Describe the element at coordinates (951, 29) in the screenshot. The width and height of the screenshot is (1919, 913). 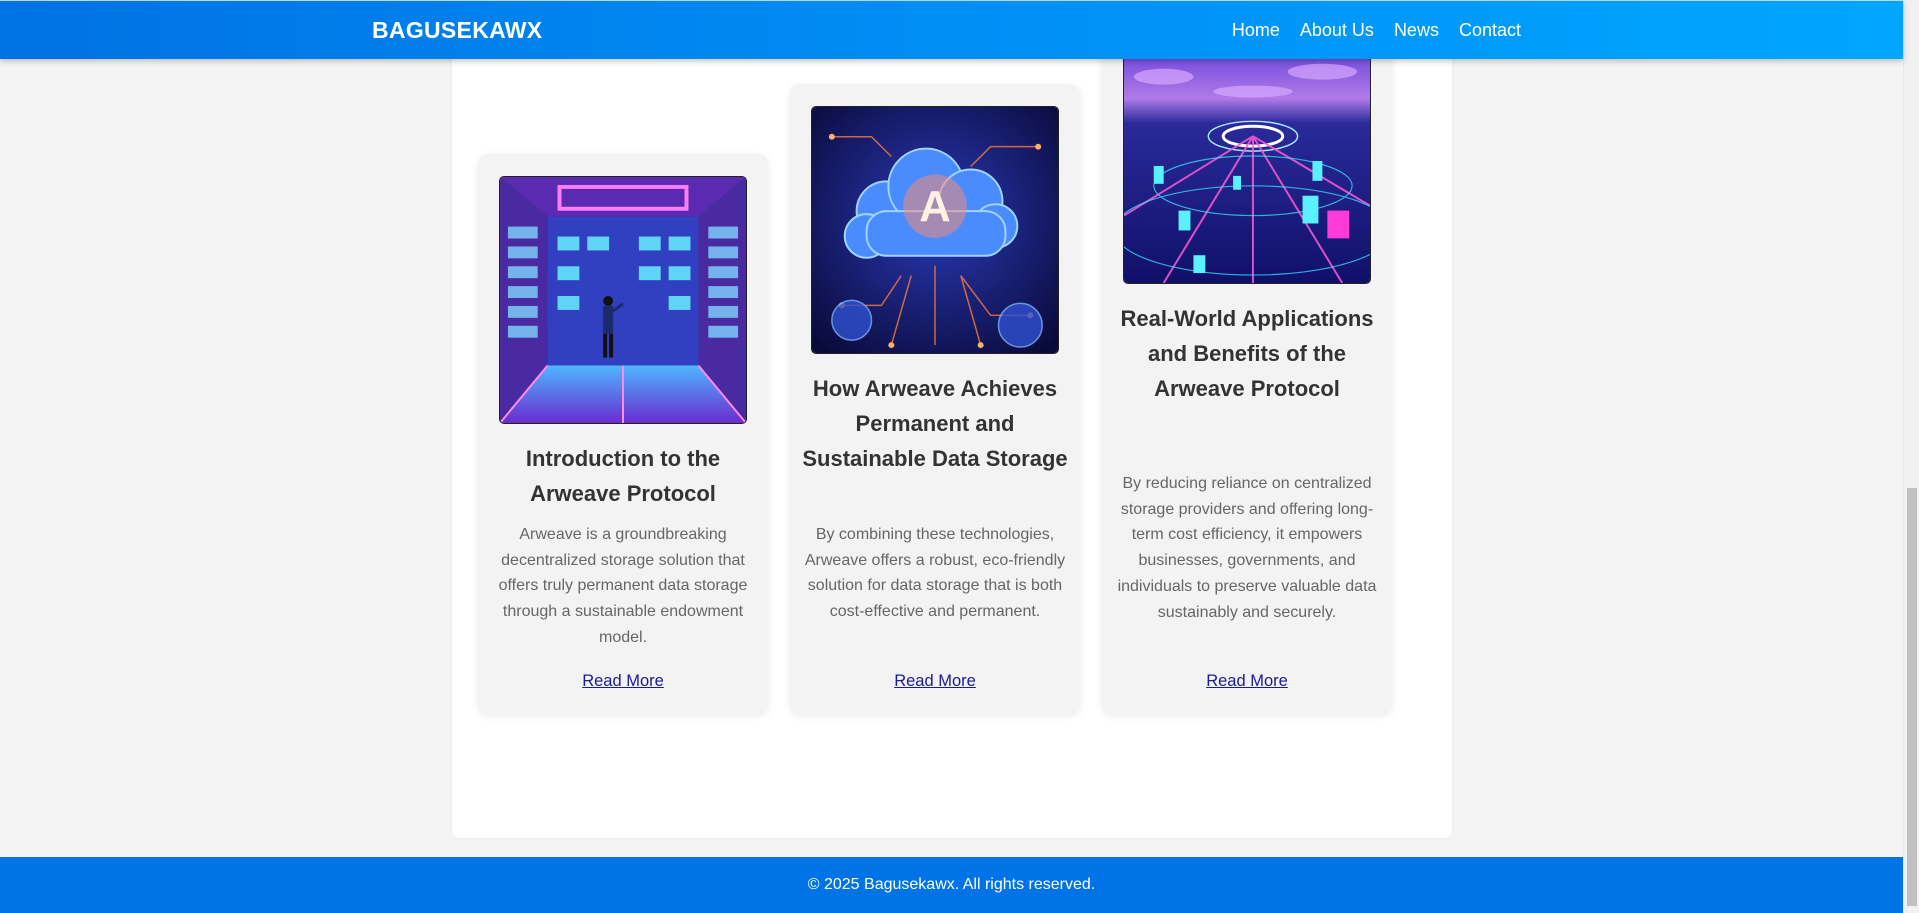
I see `top-navbar: BAGUSEKAWX Home About Us News Contact` at that location.